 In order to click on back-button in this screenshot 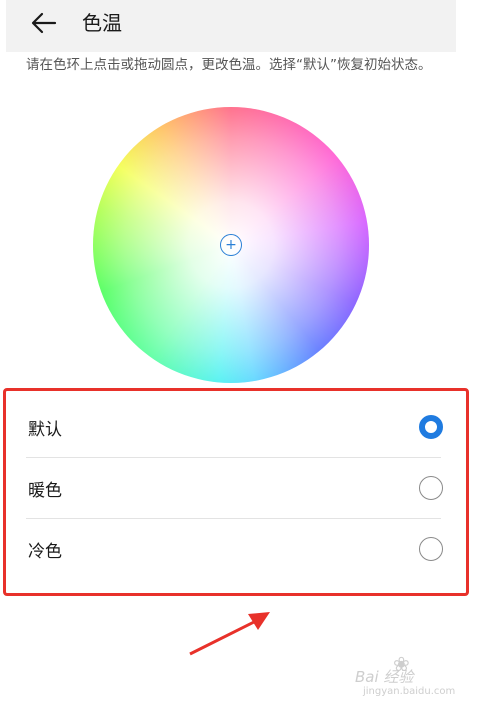, I will do `click(44, 23)`.